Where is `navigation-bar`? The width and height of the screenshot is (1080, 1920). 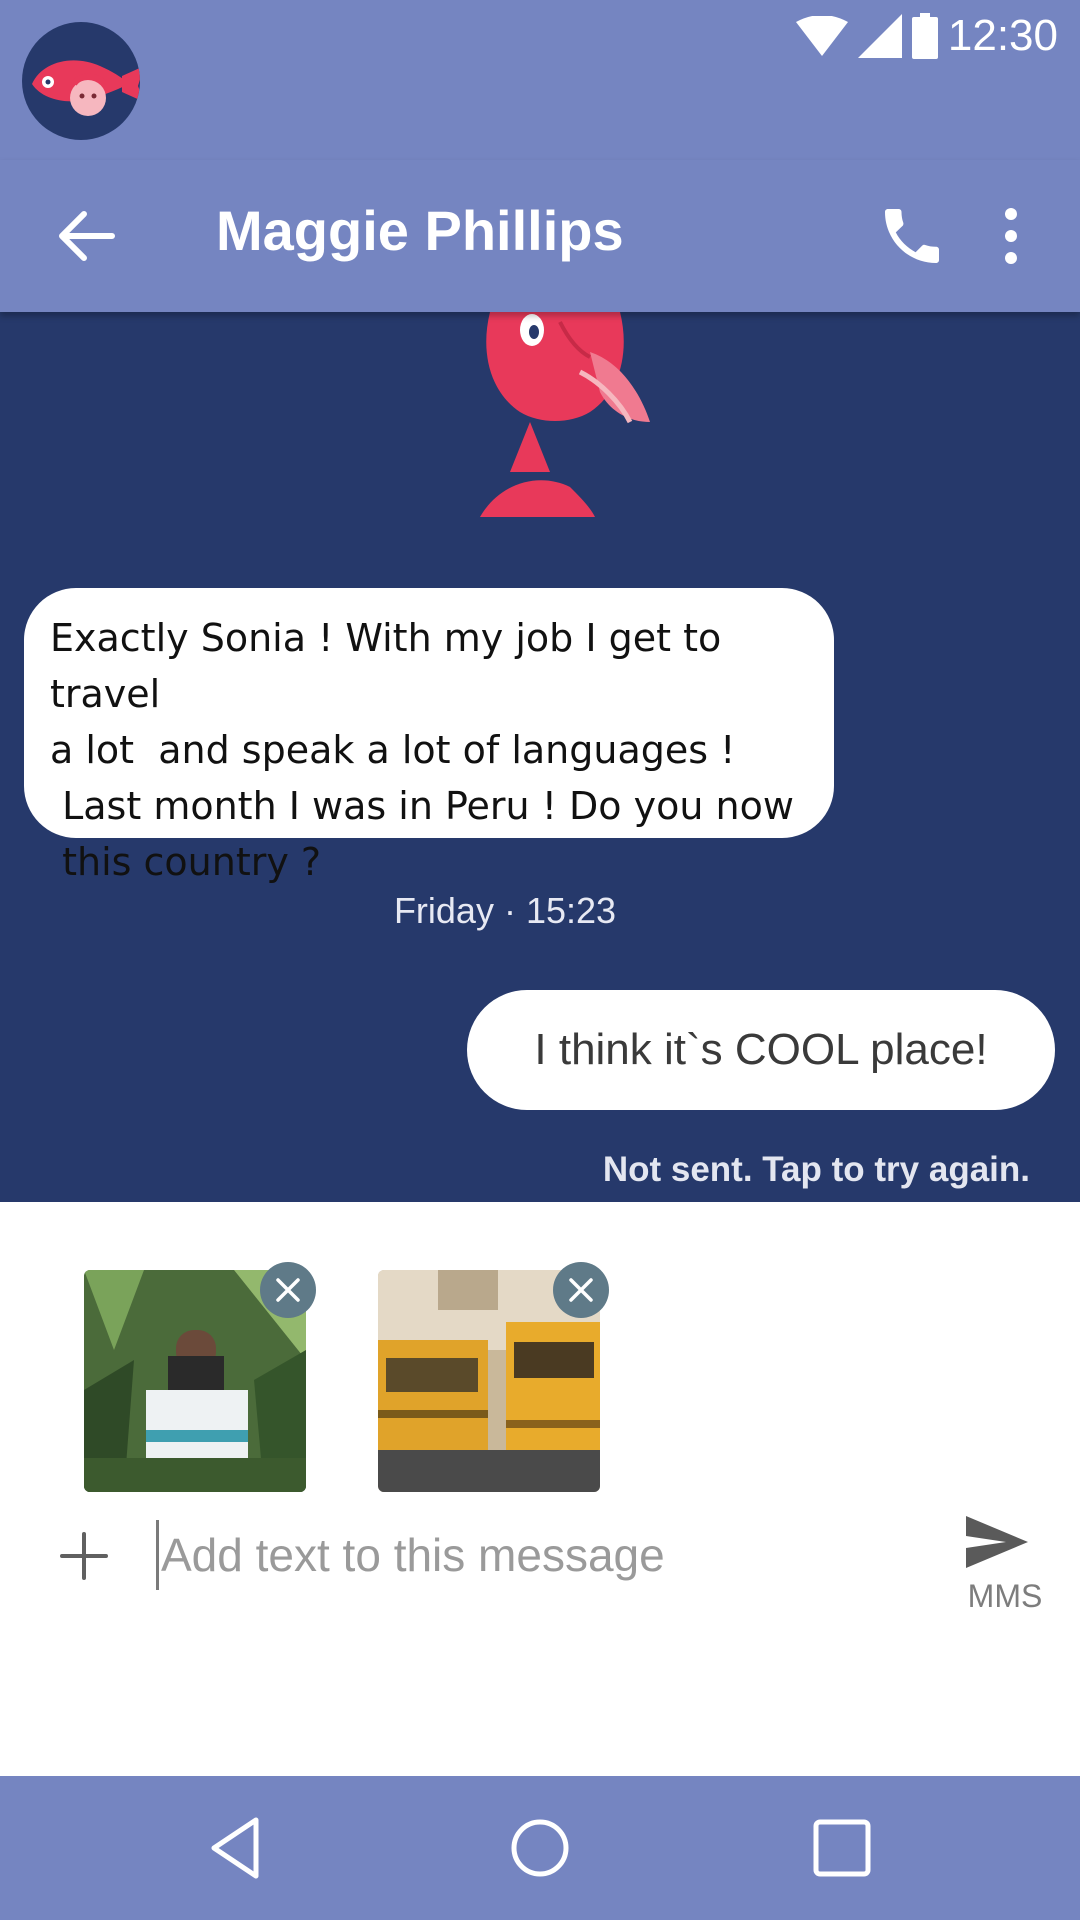
navigation-bar is located at coordinates (540, 1848).